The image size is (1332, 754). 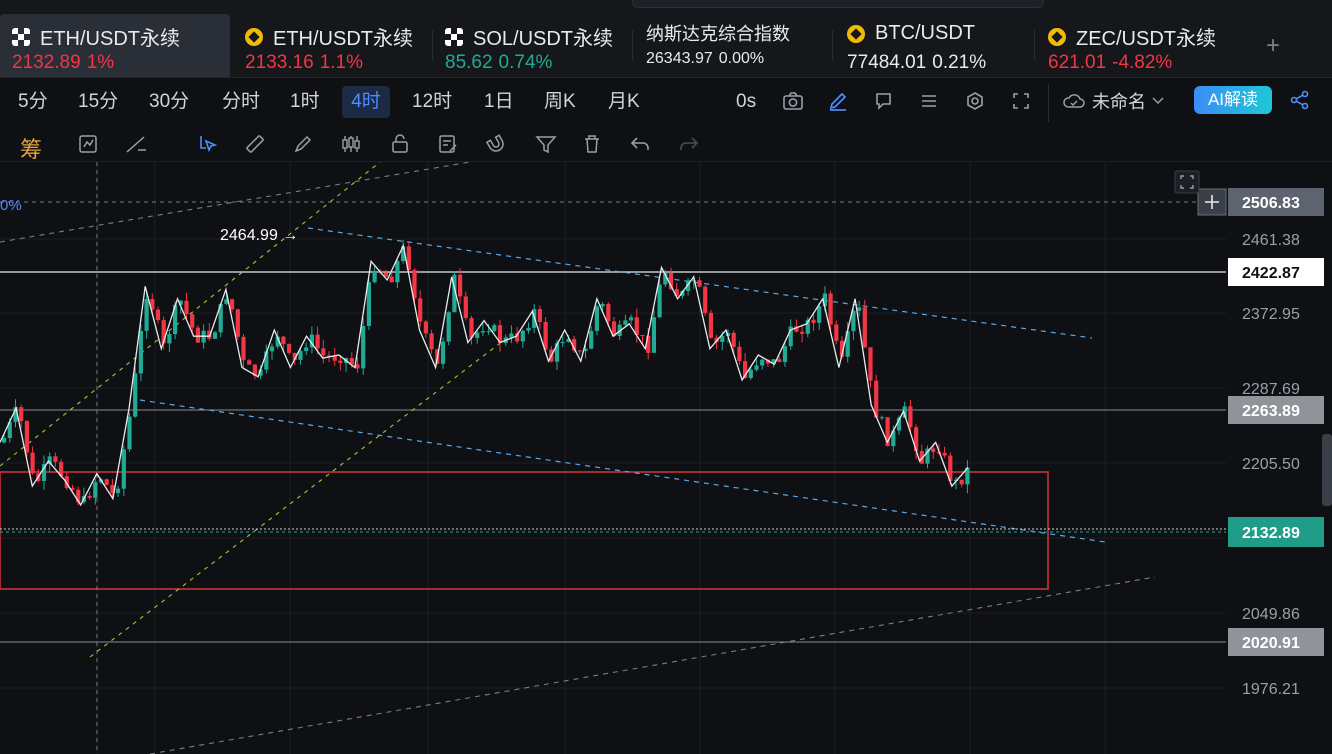 I want to click on y-tick-label: 2372.95, so click(x=1271, y=314).